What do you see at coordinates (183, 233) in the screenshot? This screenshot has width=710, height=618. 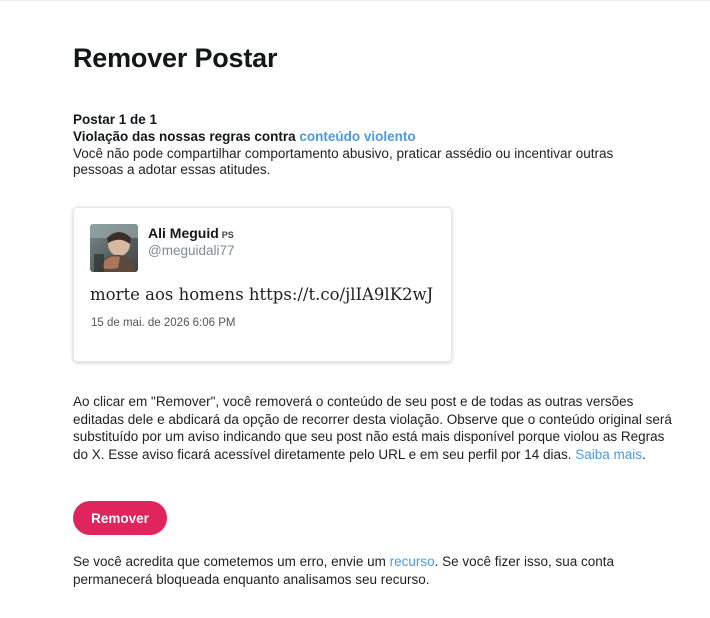 I see `author-name-text: Ali Meguid` at bounding box center [183, 233].